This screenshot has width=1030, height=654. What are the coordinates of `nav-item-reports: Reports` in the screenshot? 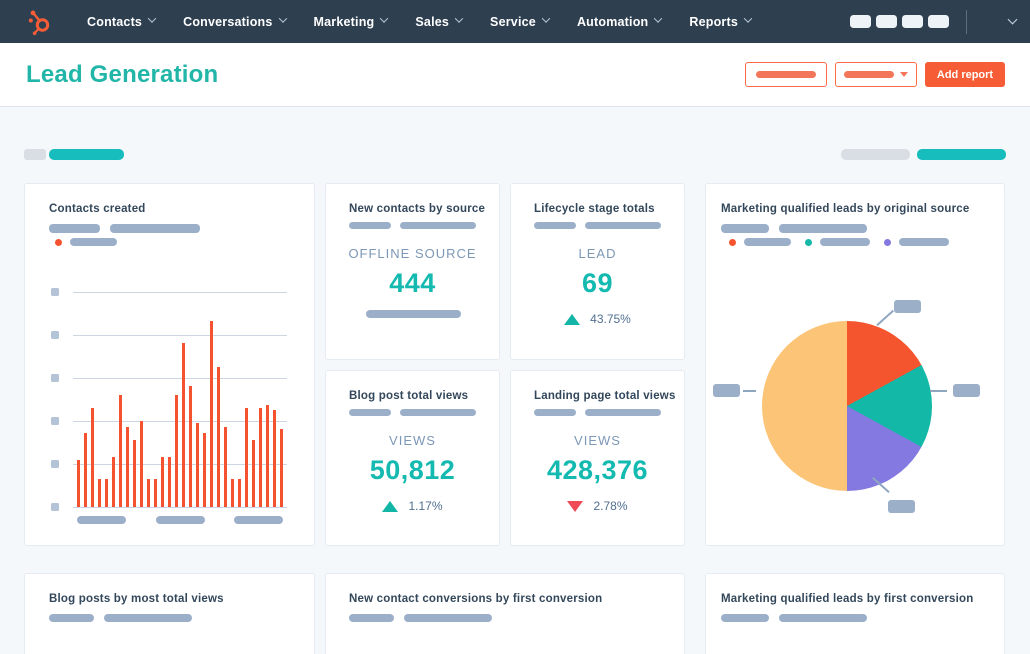 It's located at (720, 21).